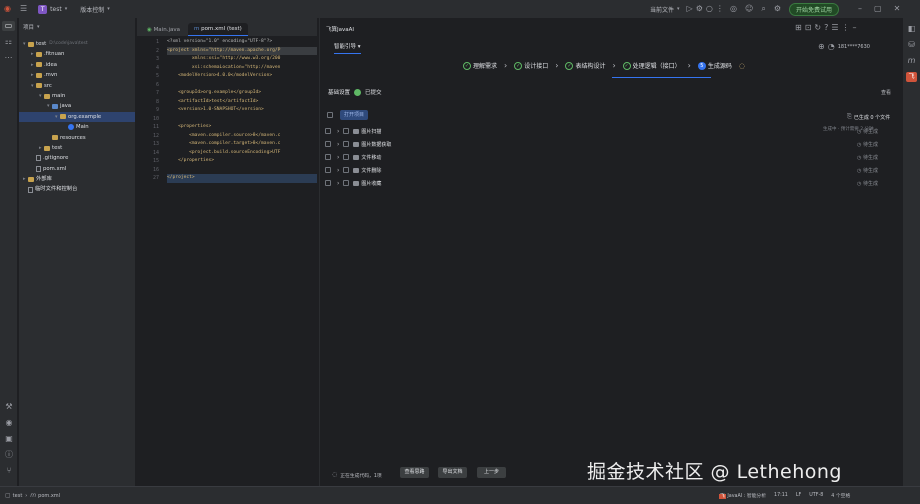 This screenshot has height=504, width=920. I want to click on close-icon: ✕, so click(897, 9).